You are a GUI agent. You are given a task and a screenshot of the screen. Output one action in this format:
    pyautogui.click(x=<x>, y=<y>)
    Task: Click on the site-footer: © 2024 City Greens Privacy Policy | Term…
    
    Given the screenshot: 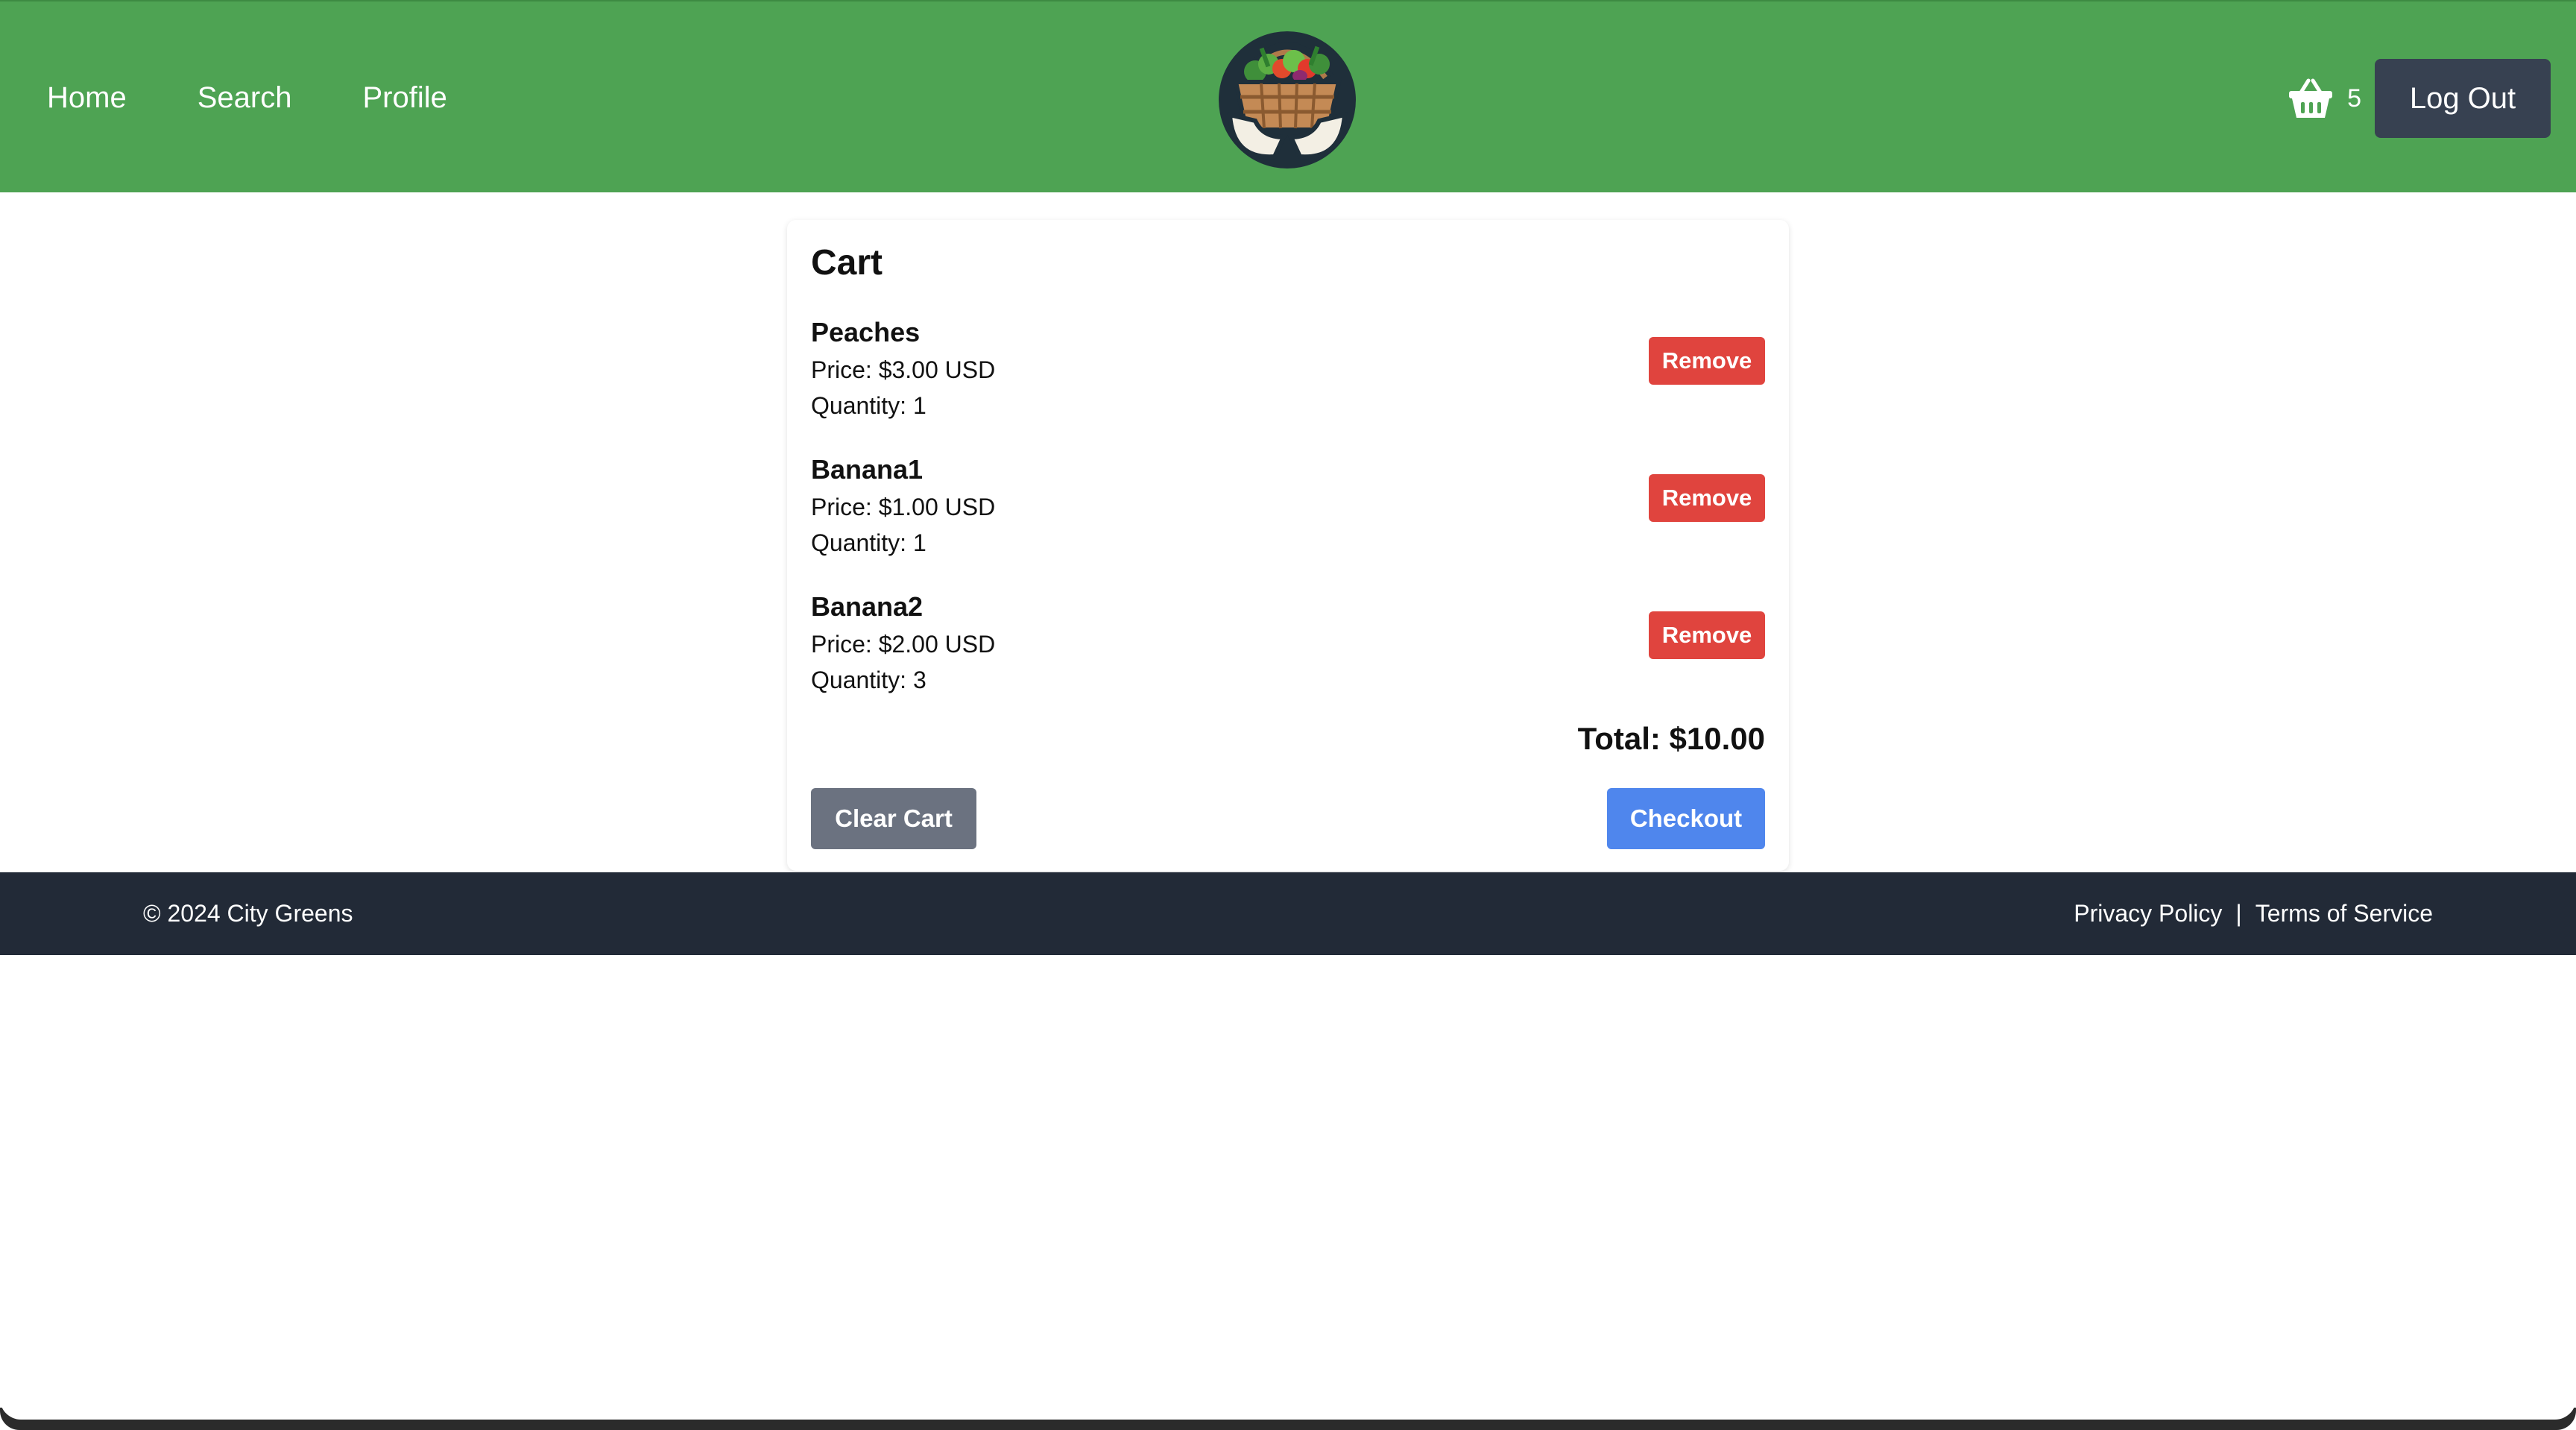 What is the action you would take?
    pyautogui.click(x=1288, y=913)
    